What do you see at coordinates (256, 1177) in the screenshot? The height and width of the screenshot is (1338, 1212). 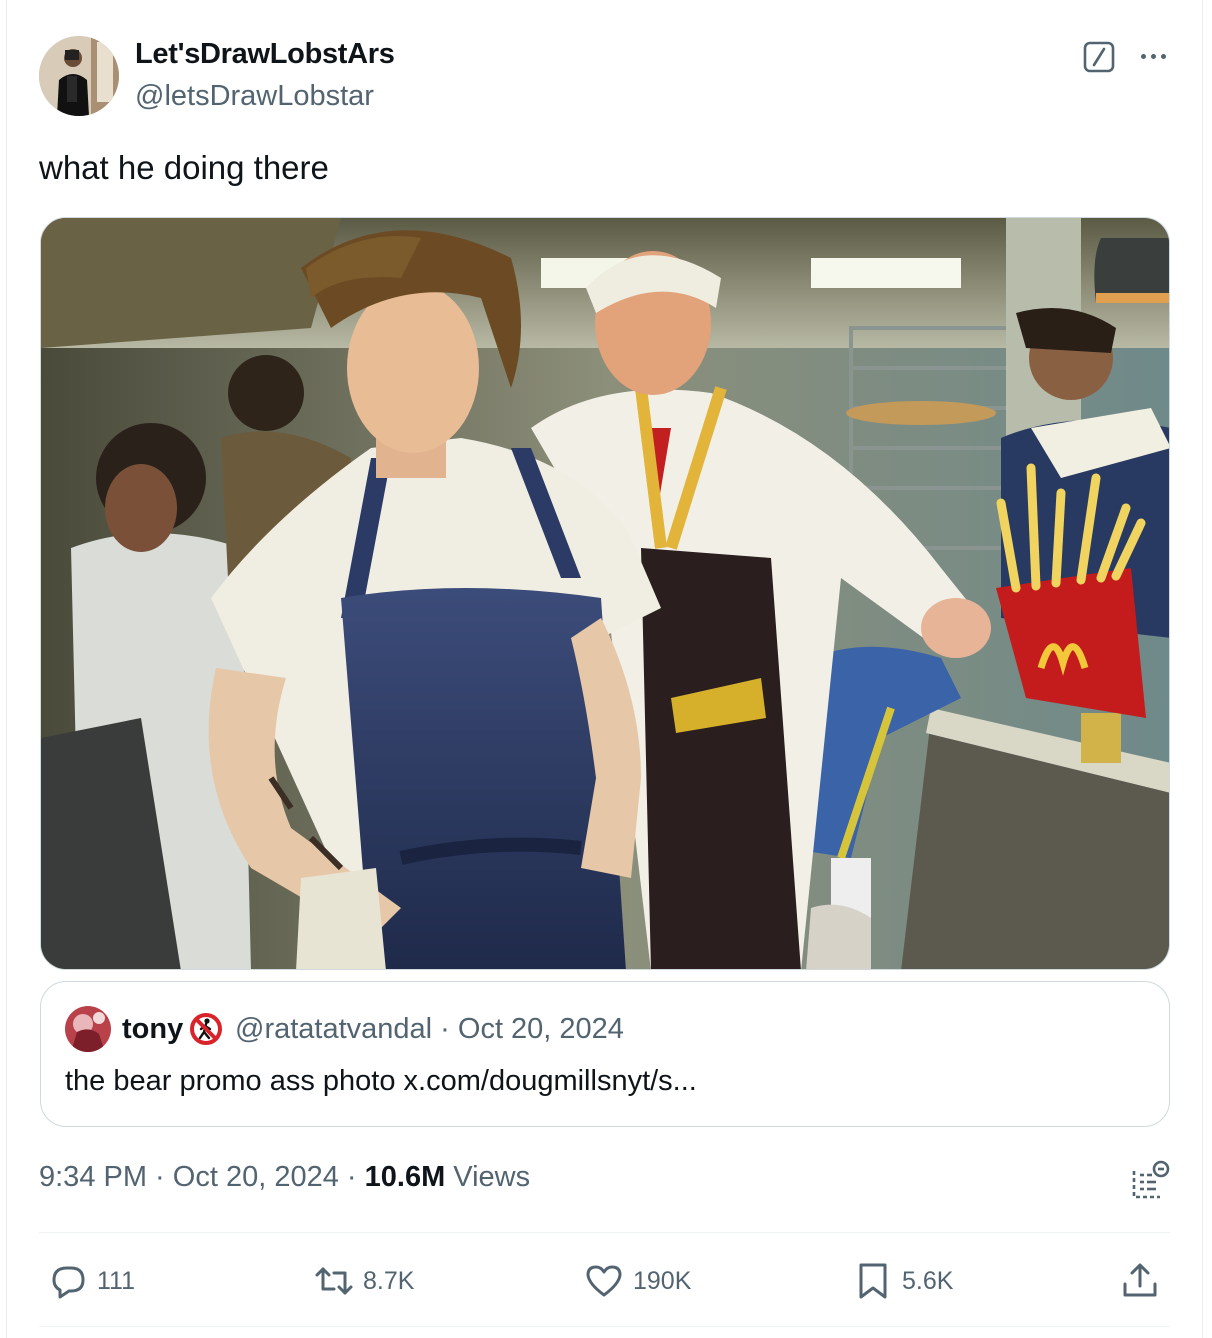 I see `tweet-date: Oct 20, 2024` at bounding box center [256, 1177].